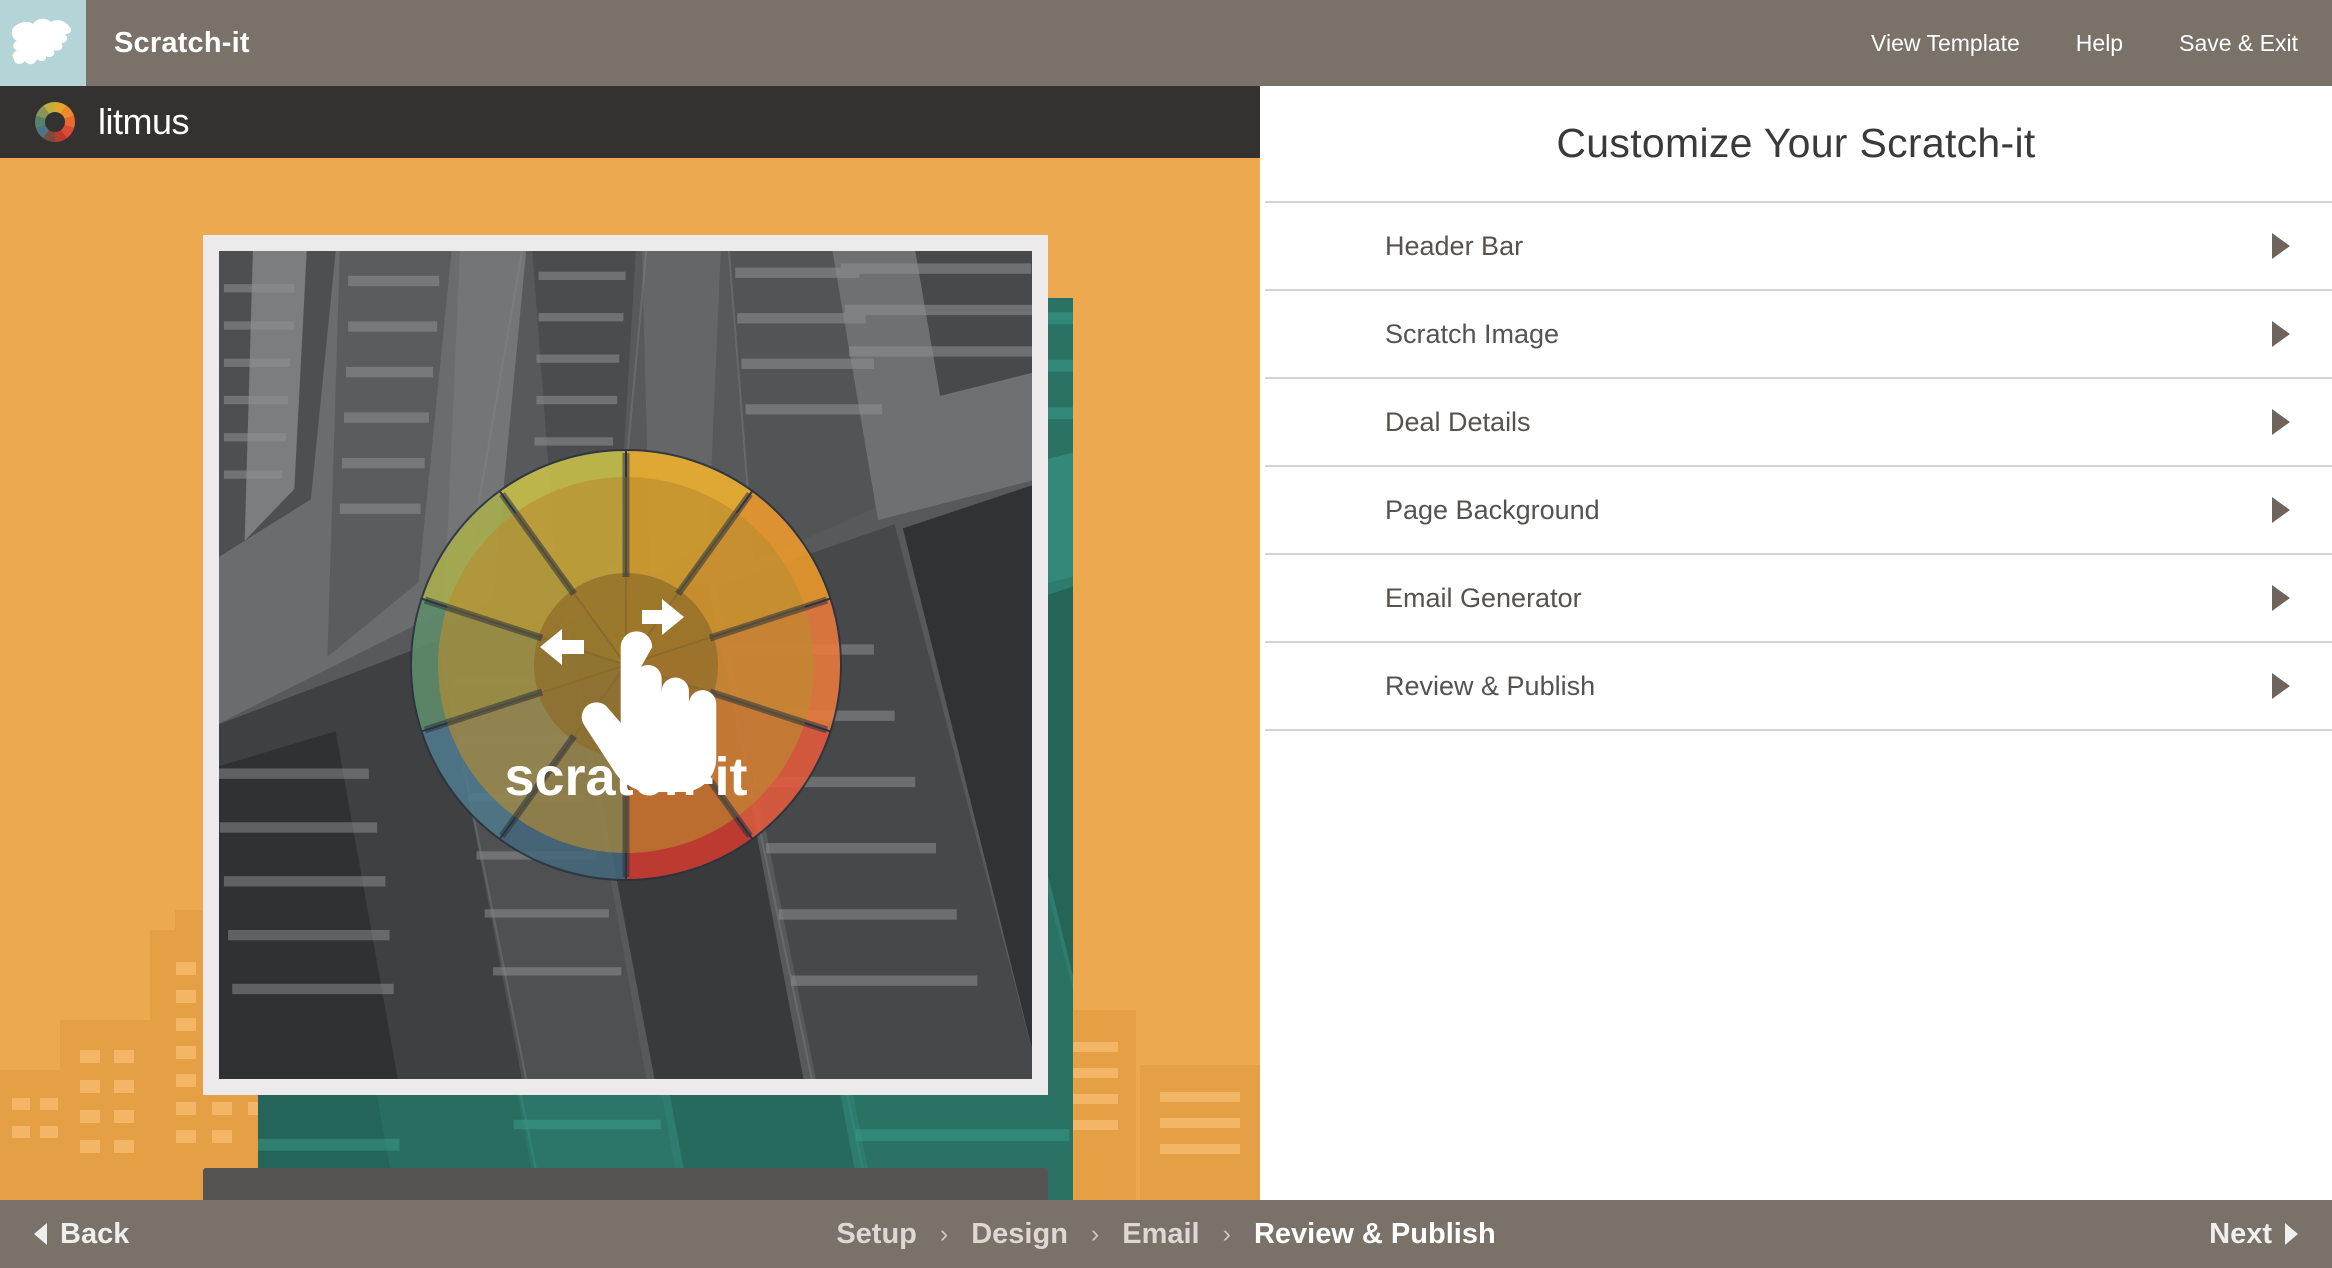 This screenshot has height=1268, width=2332. I want to click on litmus-wordmark: litmus, so click(144, 121).